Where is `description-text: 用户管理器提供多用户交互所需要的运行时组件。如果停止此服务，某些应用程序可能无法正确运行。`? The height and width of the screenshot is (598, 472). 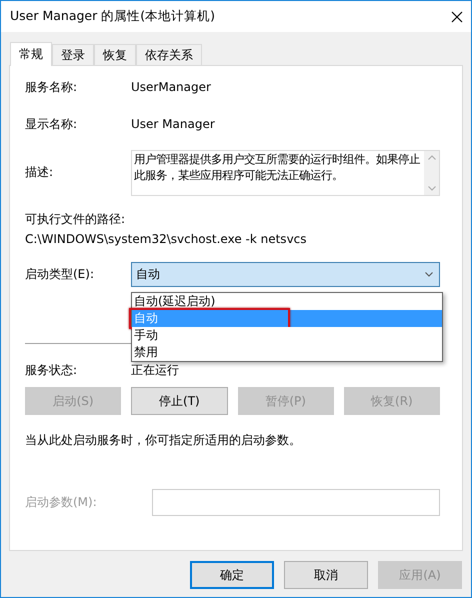 description-text: 用户管理器提供多用户交互所需要的运行时组件。如果停止此服务，某些应用程序可能无法正确运行。 is located at coordinates (277, 168).